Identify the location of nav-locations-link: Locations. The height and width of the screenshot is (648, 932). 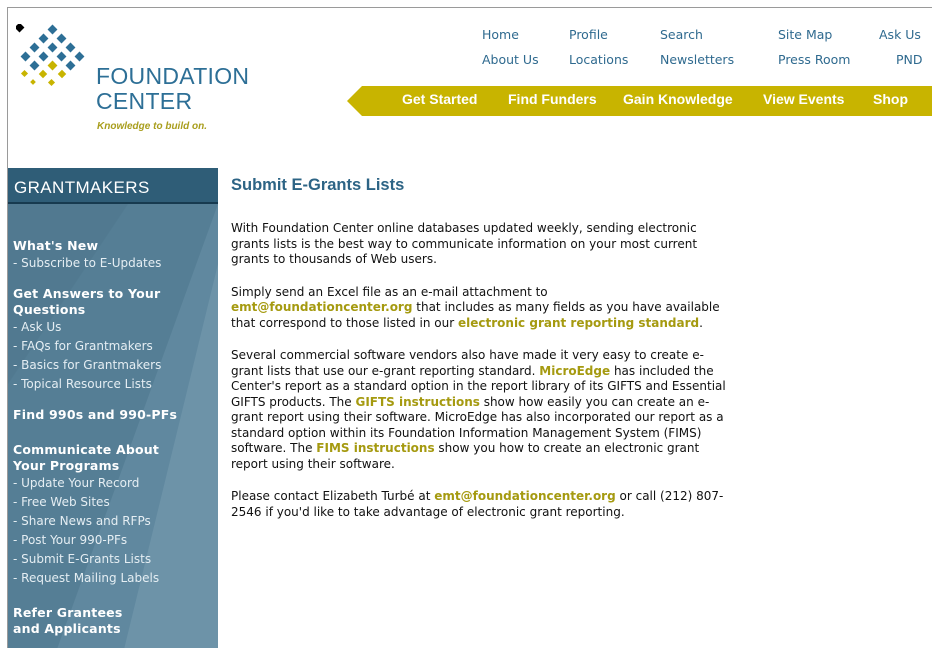
(598, 59).